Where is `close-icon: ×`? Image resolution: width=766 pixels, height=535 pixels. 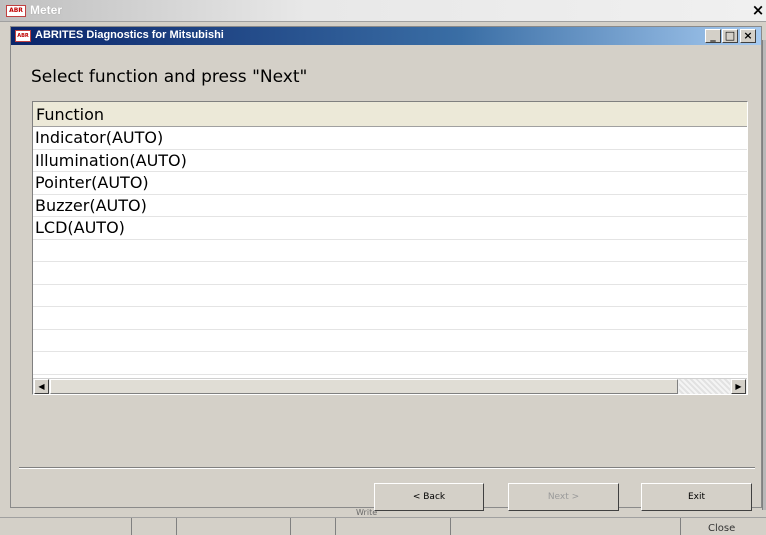
close-icon: × is located at coordinates (748, 36).